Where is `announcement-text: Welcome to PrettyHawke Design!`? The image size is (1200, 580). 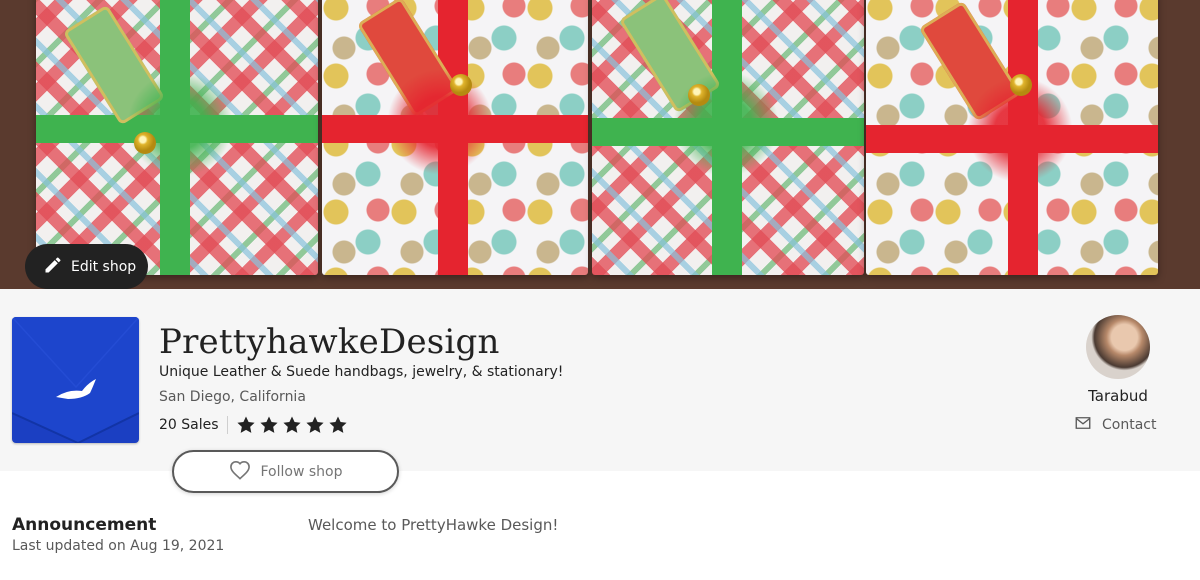
announcement-text: Welcome to PrettyHawke Design! is located at coordinates (433, 525).